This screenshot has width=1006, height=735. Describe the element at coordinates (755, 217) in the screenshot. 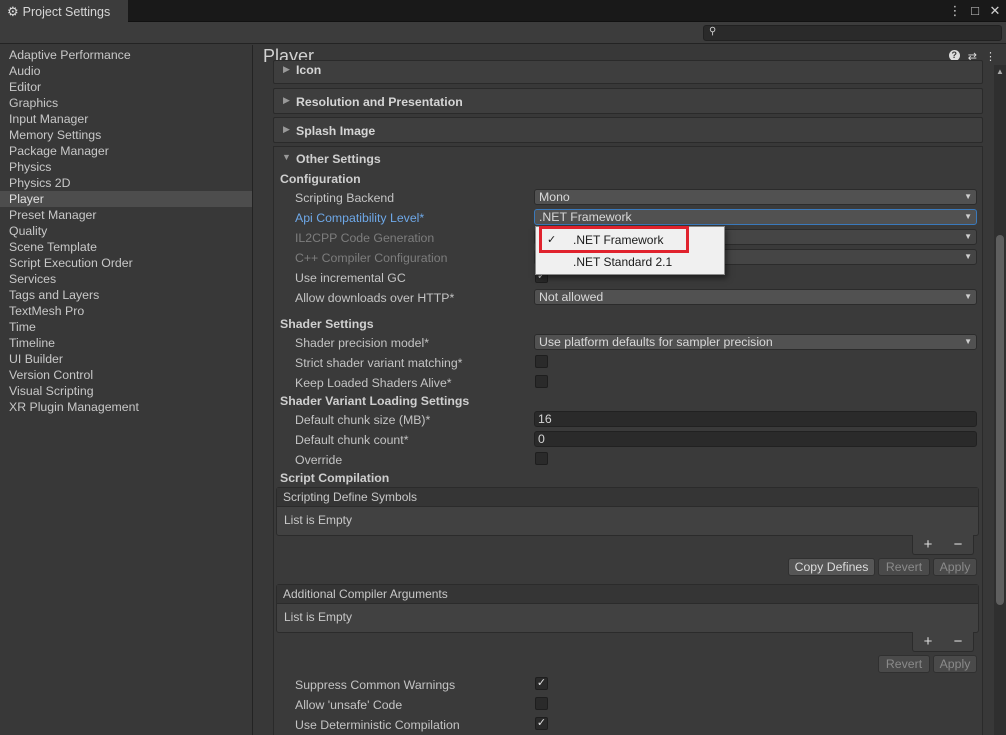

I see `api-compatibility-dropdown: .NET Framework ▼` at that location.